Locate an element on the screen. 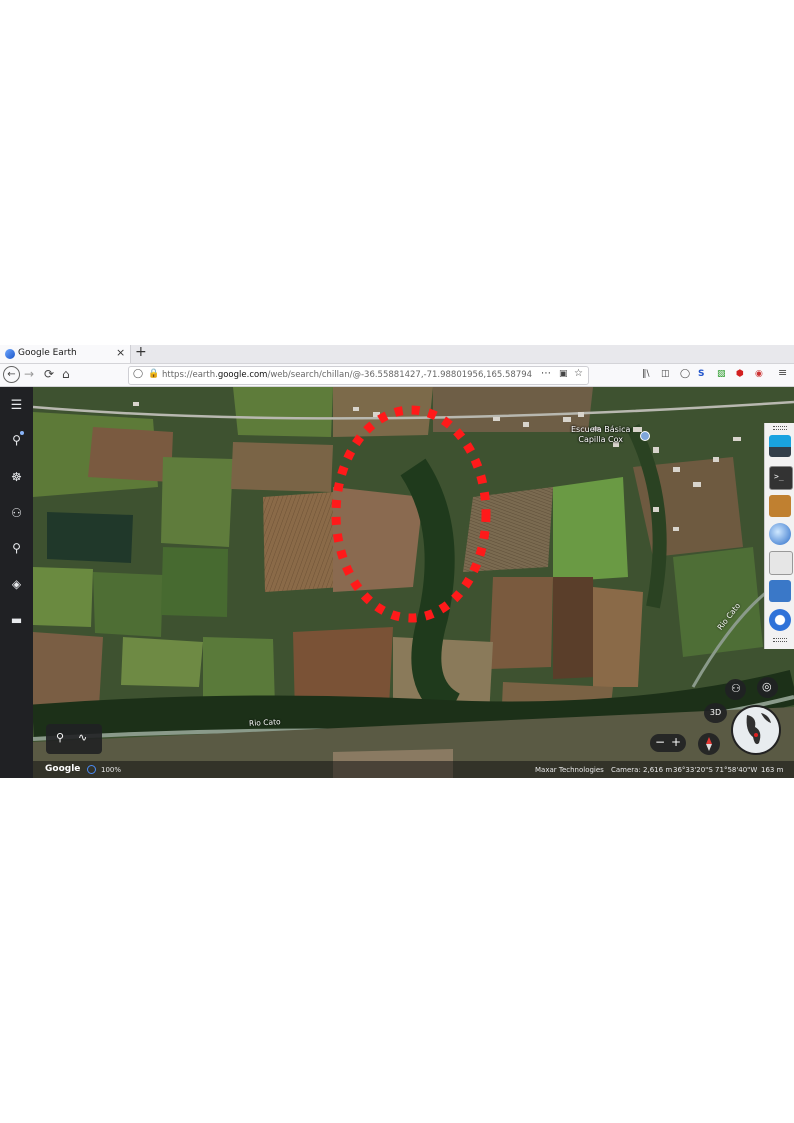 Image resolution: width=794 pixels, height=1123 pixels. location-target-icon: ◎ is located at coordinates (767, 686).